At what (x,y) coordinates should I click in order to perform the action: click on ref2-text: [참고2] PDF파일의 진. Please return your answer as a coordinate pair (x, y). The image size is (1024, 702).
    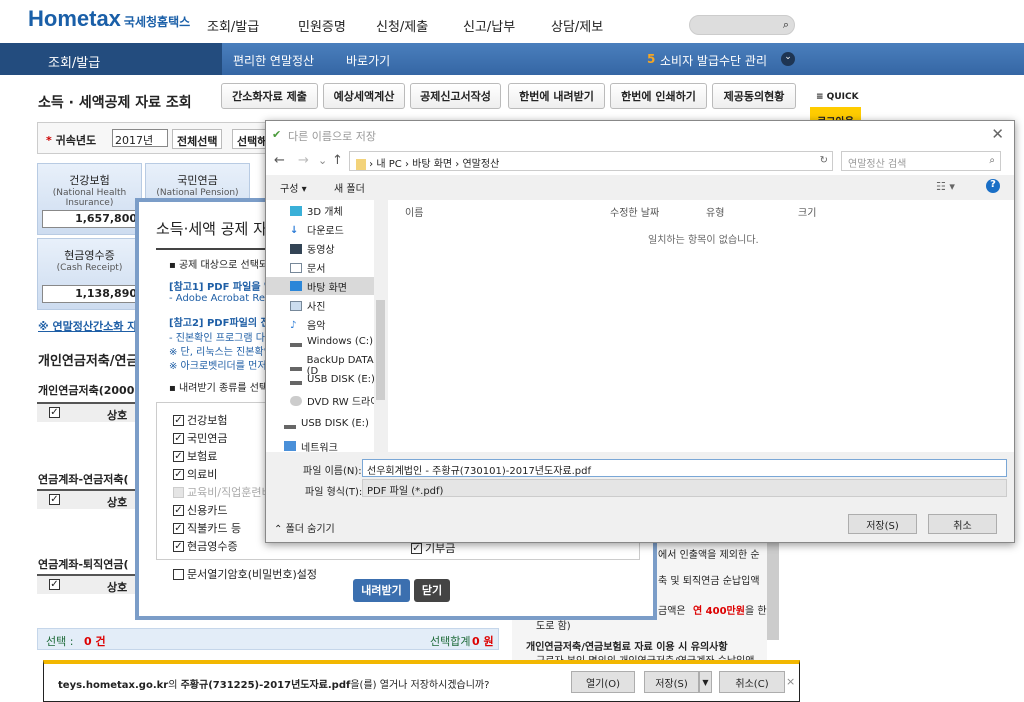
    Looking at the image, I should click on (219, 323).